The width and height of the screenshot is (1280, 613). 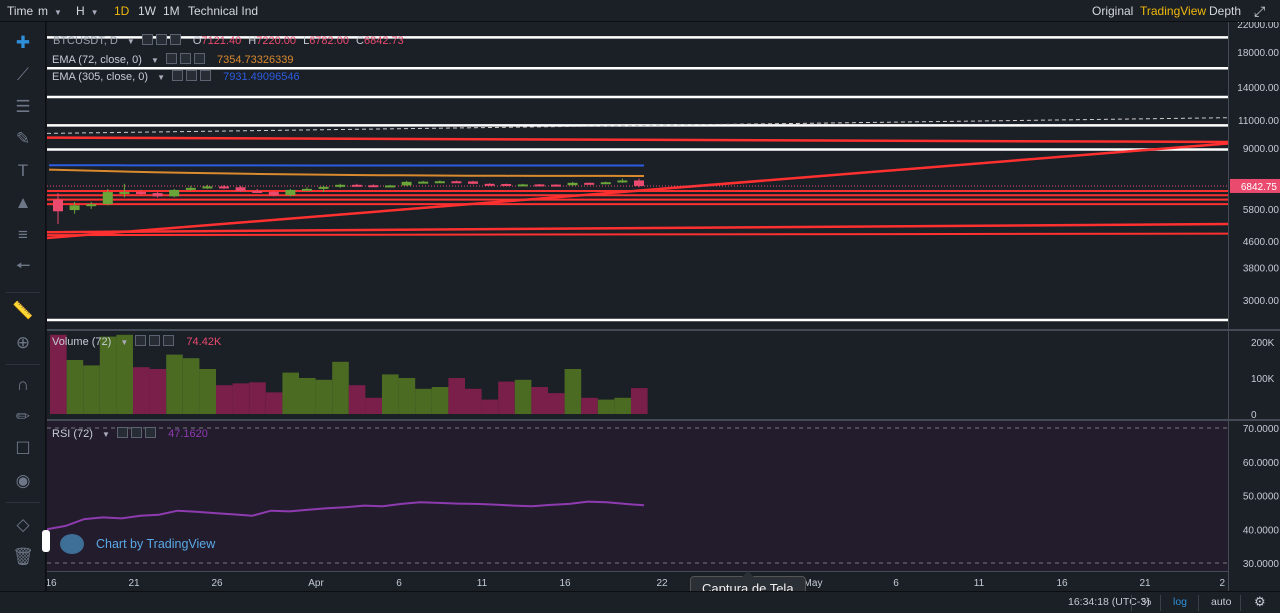 What do you see at coordinates (1258, 88) in the screenshot?
I see `price-tick-label: 14000.00` at bounding box center [1258, 88].